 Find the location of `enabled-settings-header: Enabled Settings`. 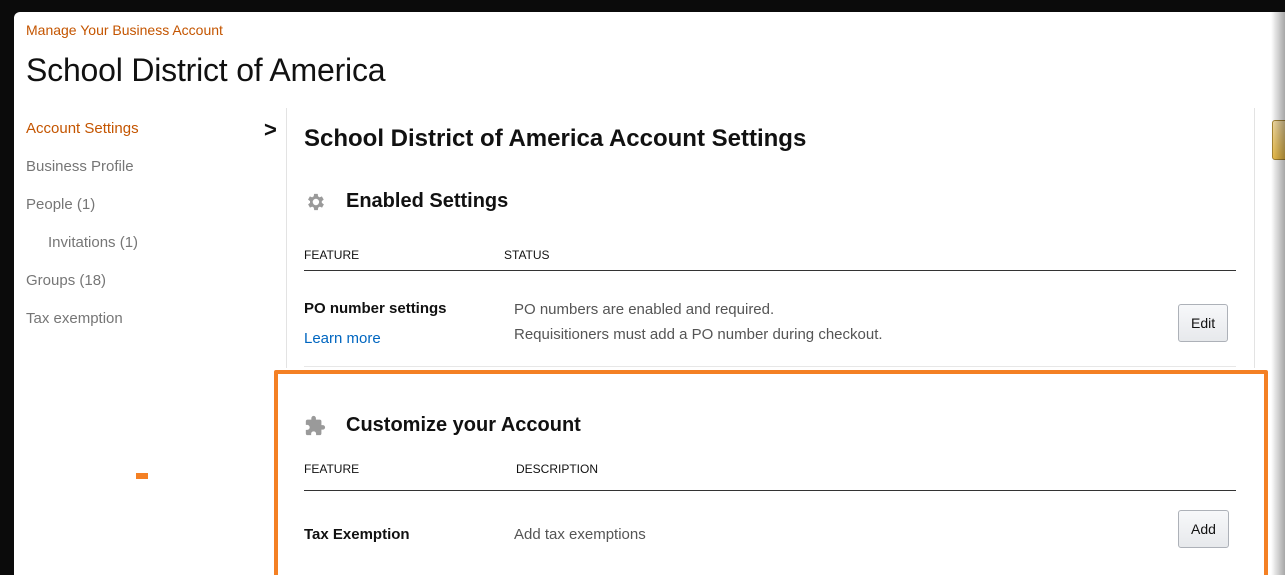

enabled-settings-header: Enabled Settings is located at coordinates (406, 201).